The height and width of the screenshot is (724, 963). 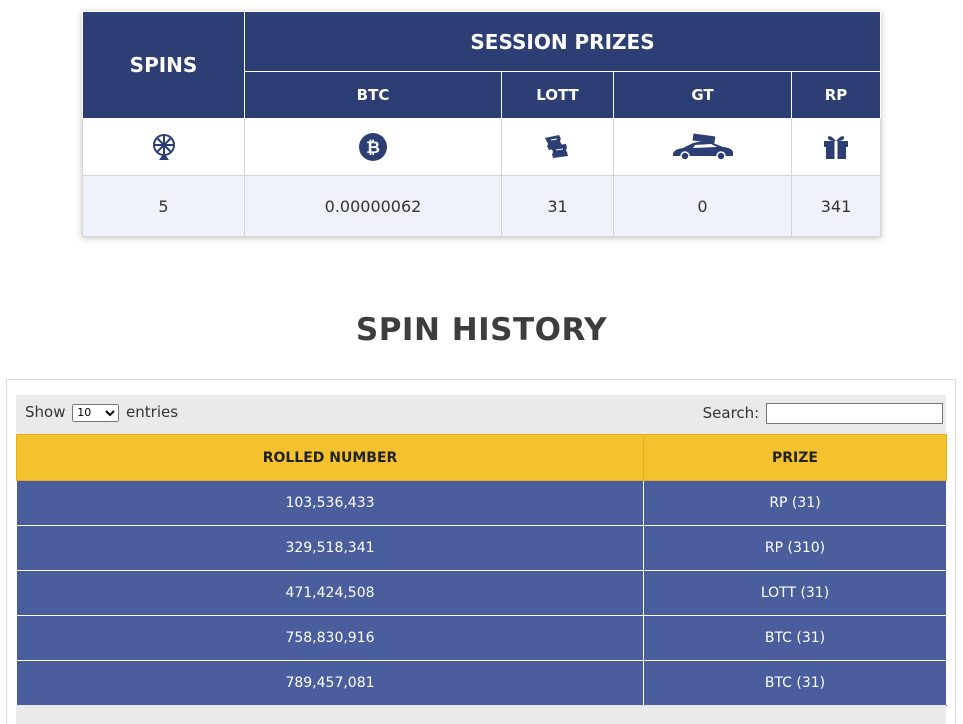 I want to click on table-footer, so click(x=481, y=714).